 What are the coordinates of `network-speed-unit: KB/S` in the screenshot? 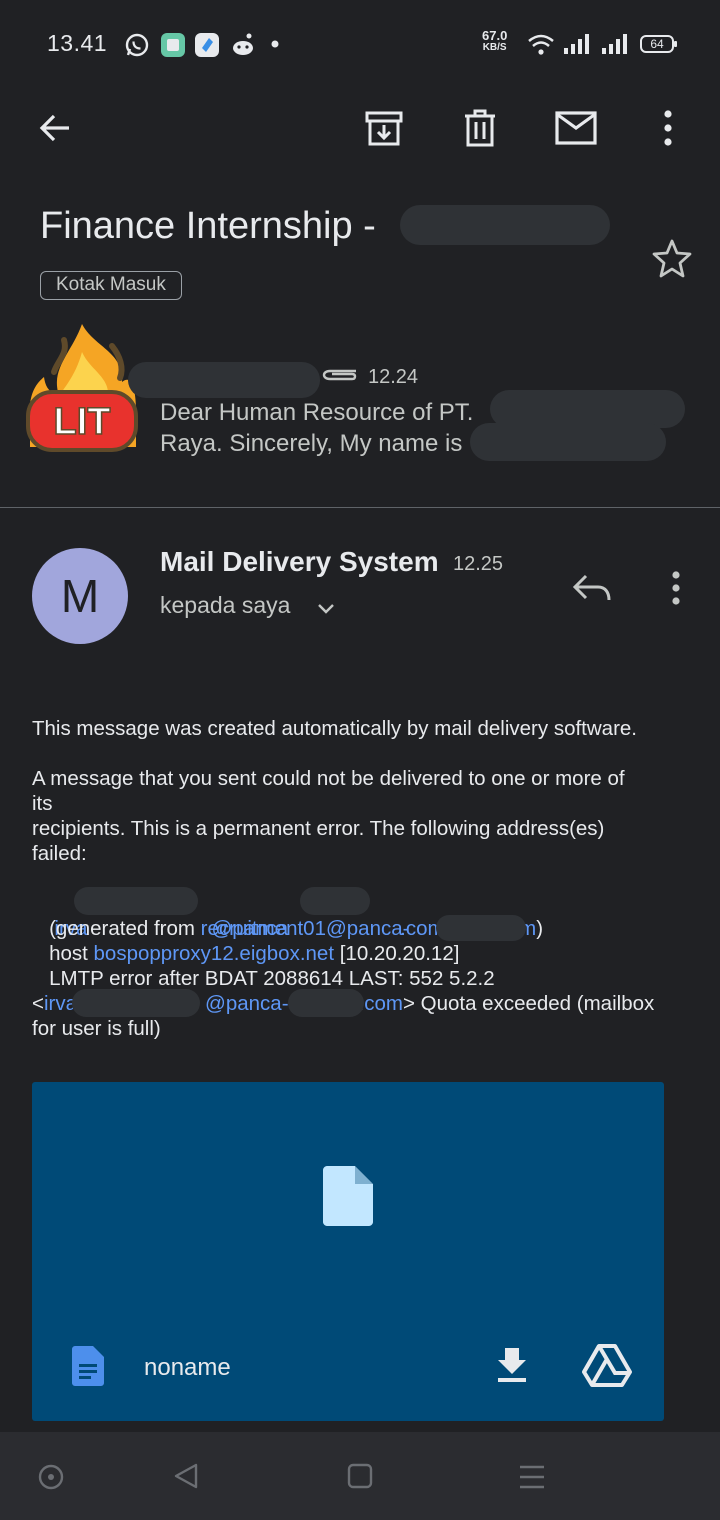 It's located at (494, 47).